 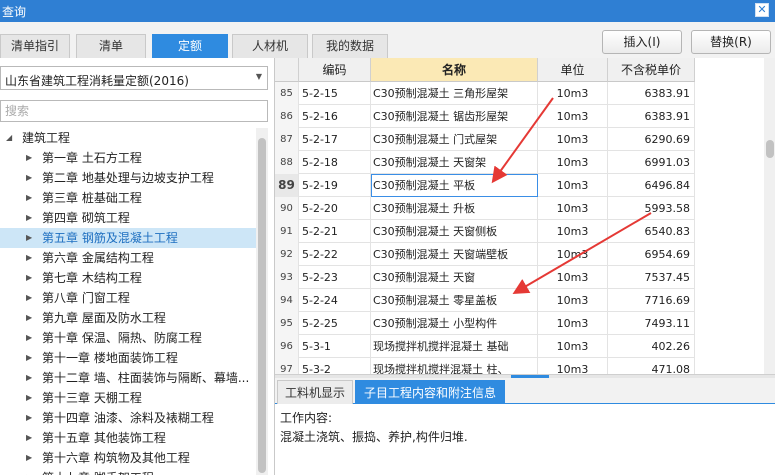 What do you see at coordinates (104, 438) in the screenshot?
I see `tree-item-label: 第十五章 其他装饰工程` at bounding box center [104, 438].